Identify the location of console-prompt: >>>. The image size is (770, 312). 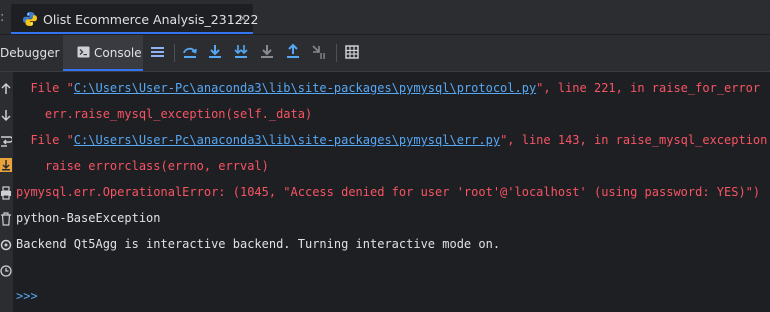
(27, 296).